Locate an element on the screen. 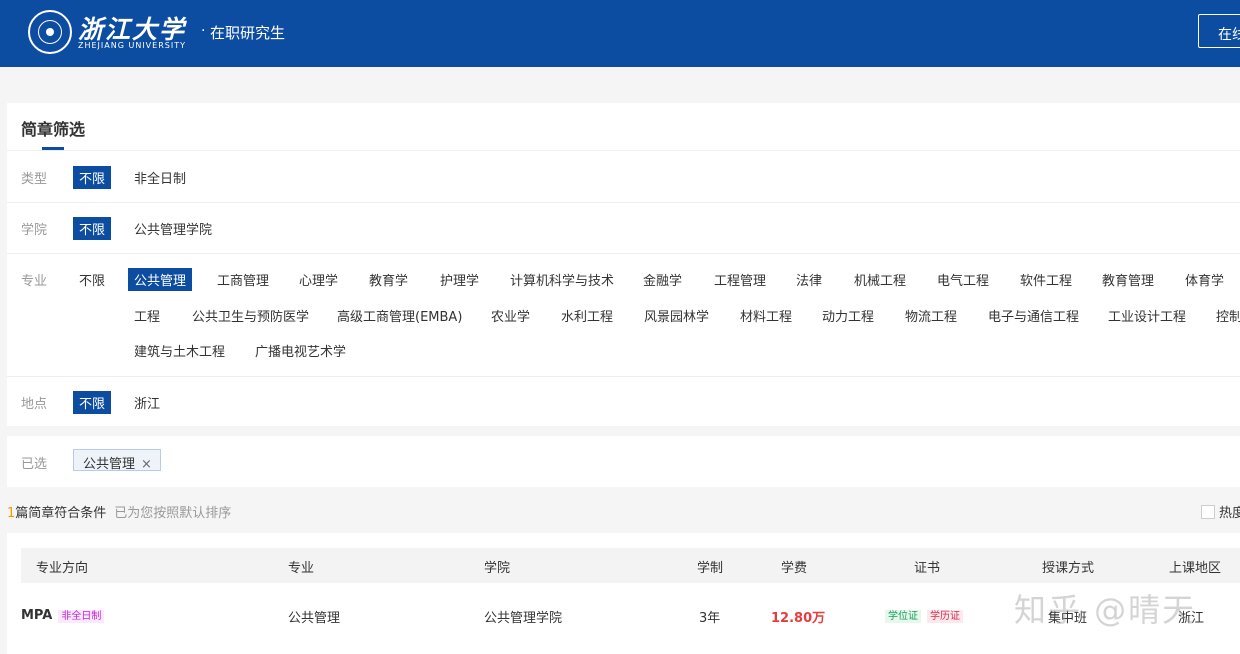  major-option: 不限 is located at coordinates (92, 279).